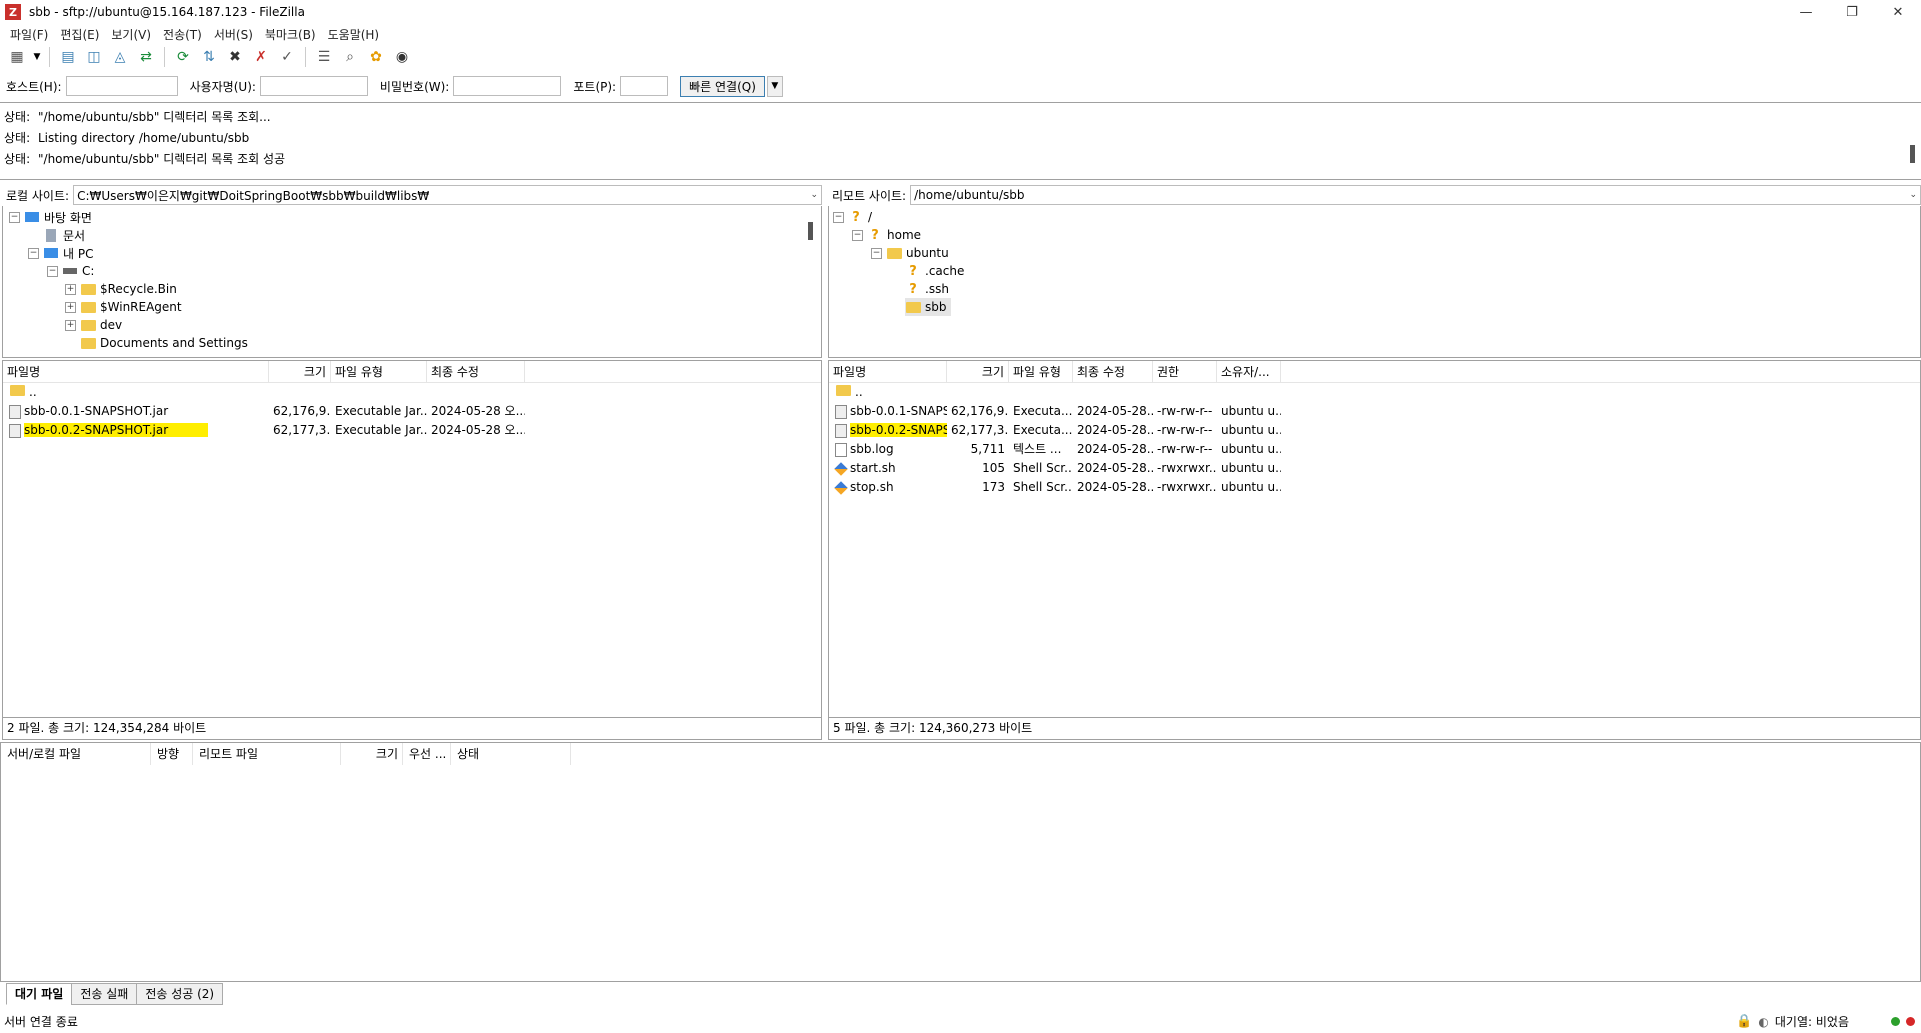  Describe the element at coordinates (350, 57) in the screenshot. I see `compare-icon: ⌕` at that location.